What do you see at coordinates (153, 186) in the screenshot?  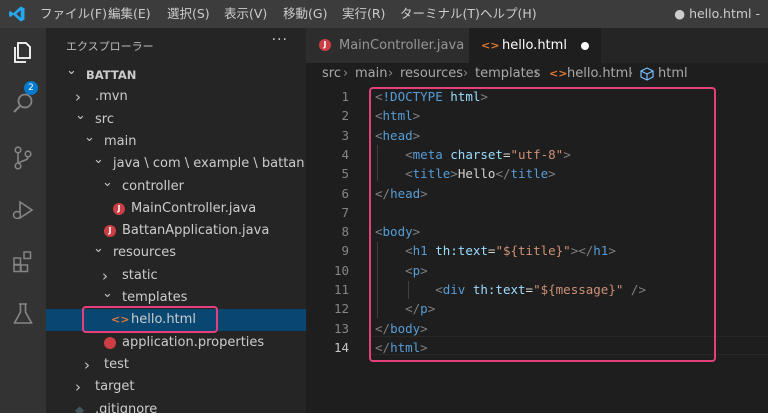 I see `tree-item-label: controller` at bounding box center [153, 186].